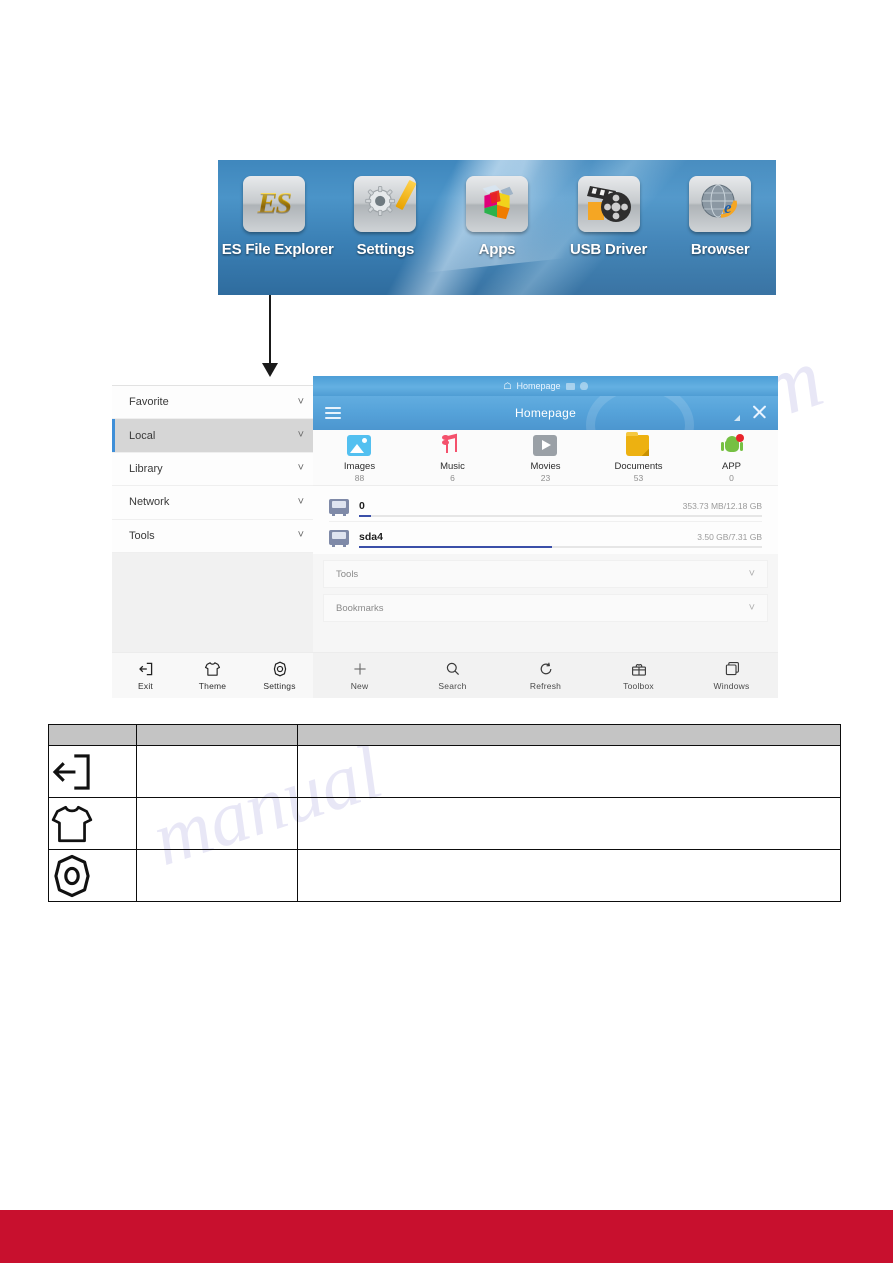  I want to click on tab-homepage-label: Homepage, so click(539, 386).